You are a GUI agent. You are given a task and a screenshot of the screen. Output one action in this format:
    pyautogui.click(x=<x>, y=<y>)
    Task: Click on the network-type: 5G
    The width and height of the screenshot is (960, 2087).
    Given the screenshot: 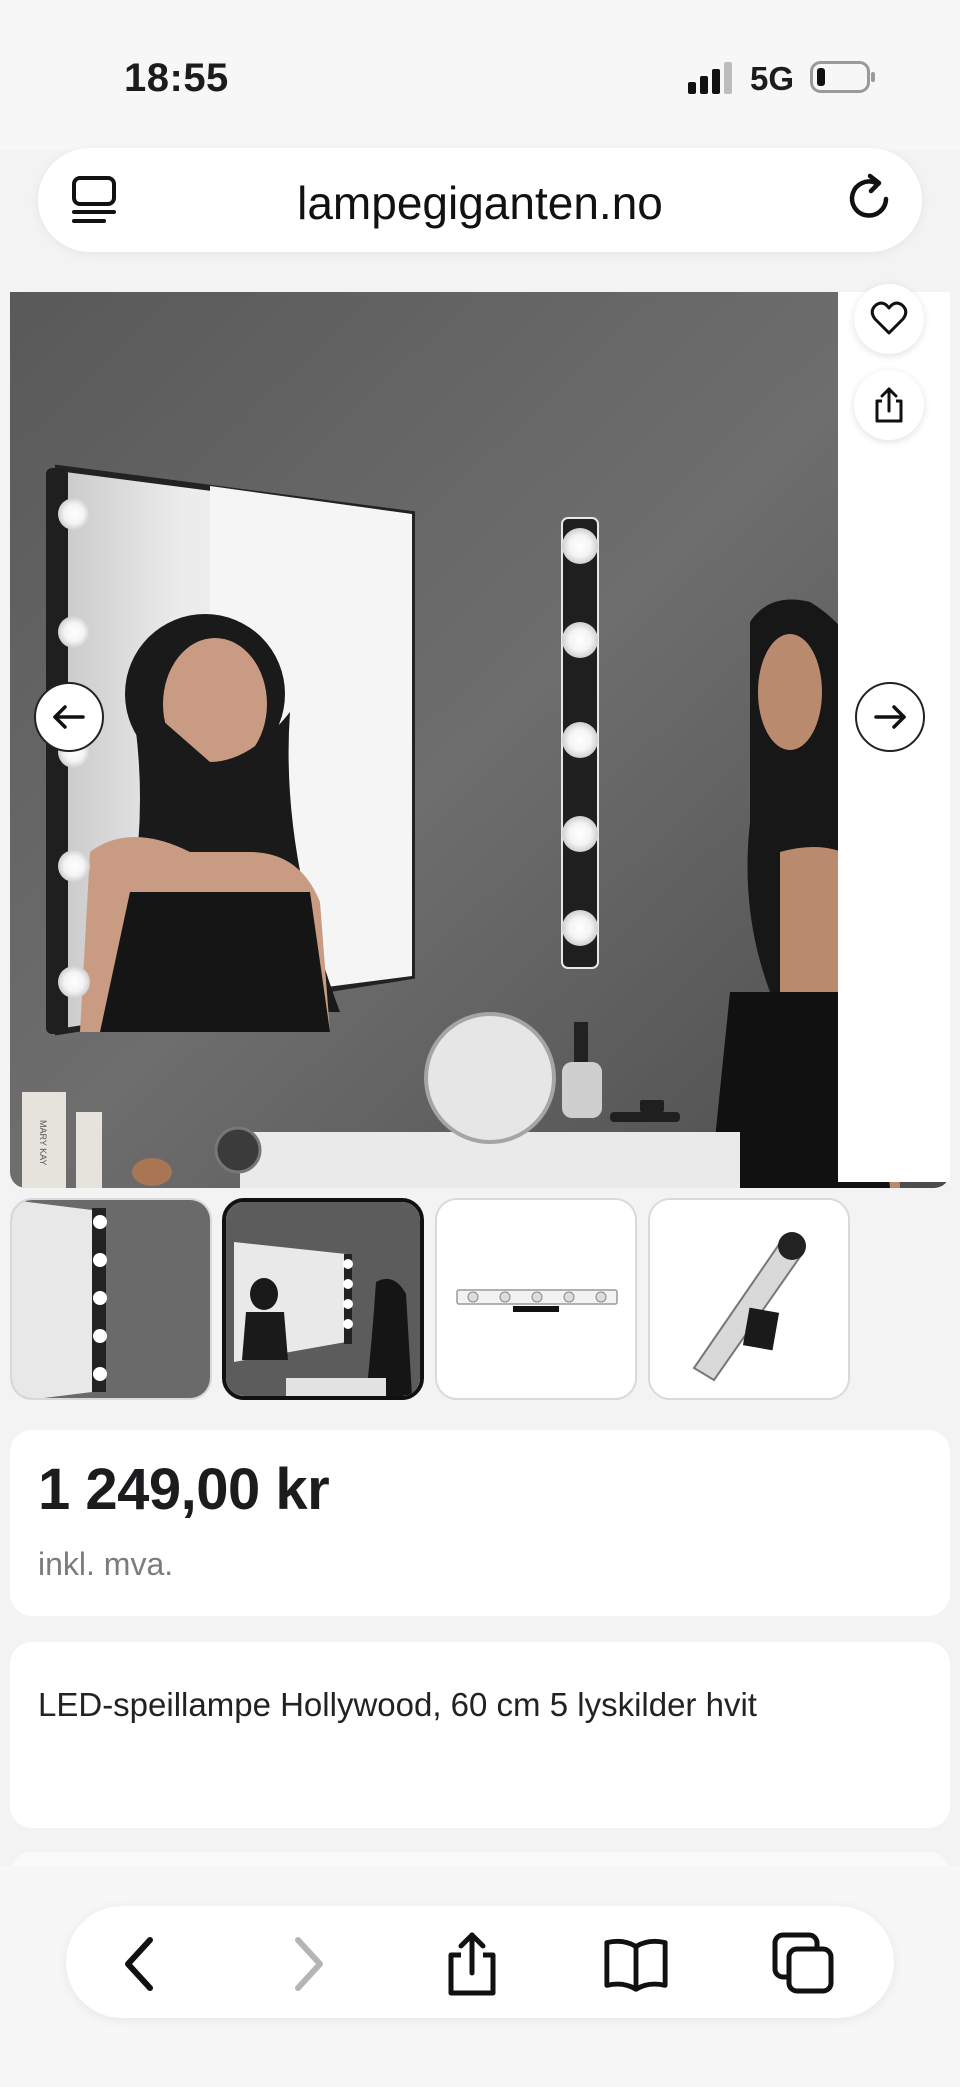 What is the action you would take?
    pyautogui.click(x=772, y=78)
    